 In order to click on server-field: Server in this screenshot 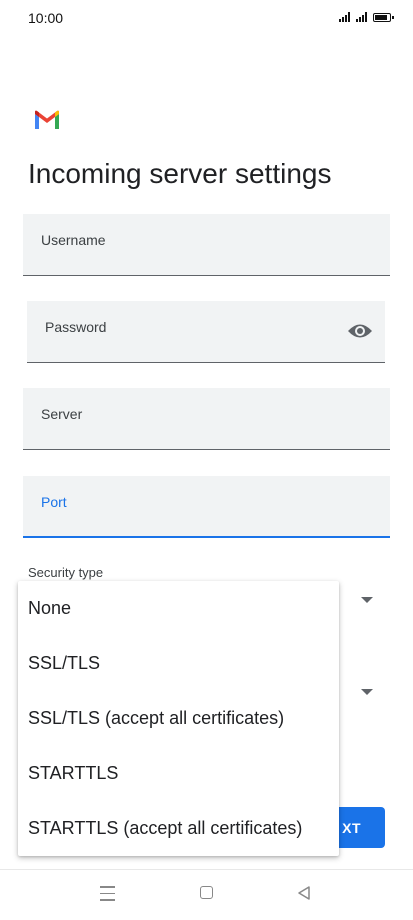, I will do `click(206, 419)`.